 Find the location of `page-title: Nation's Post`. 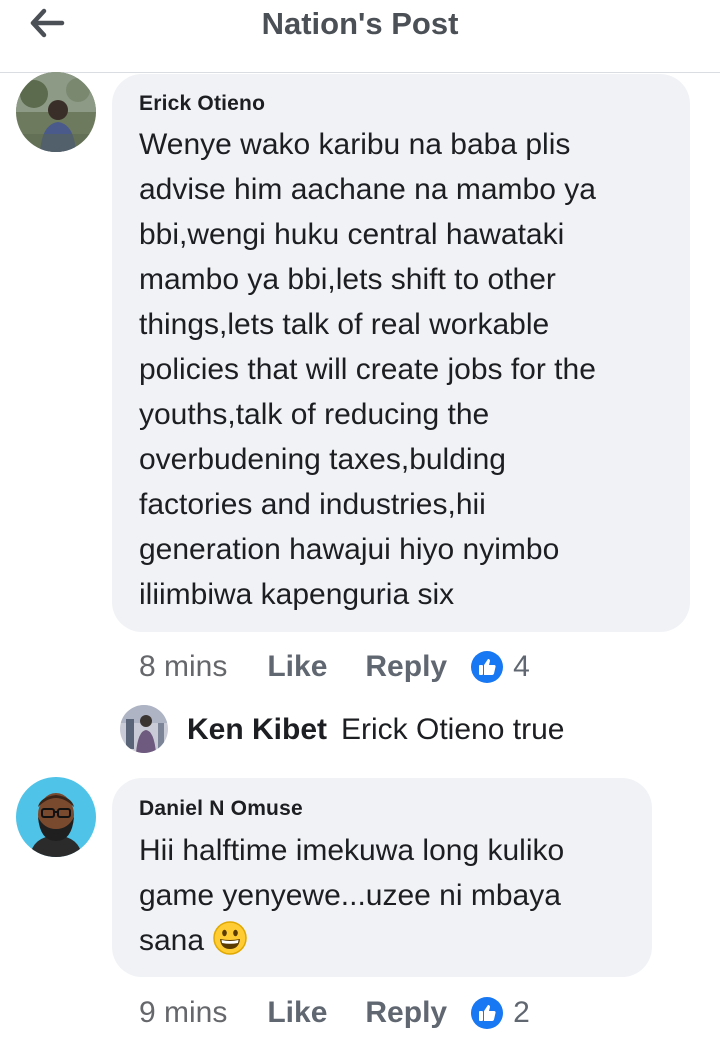

page-title: Nation's Post is located at coordinates (360, 23).